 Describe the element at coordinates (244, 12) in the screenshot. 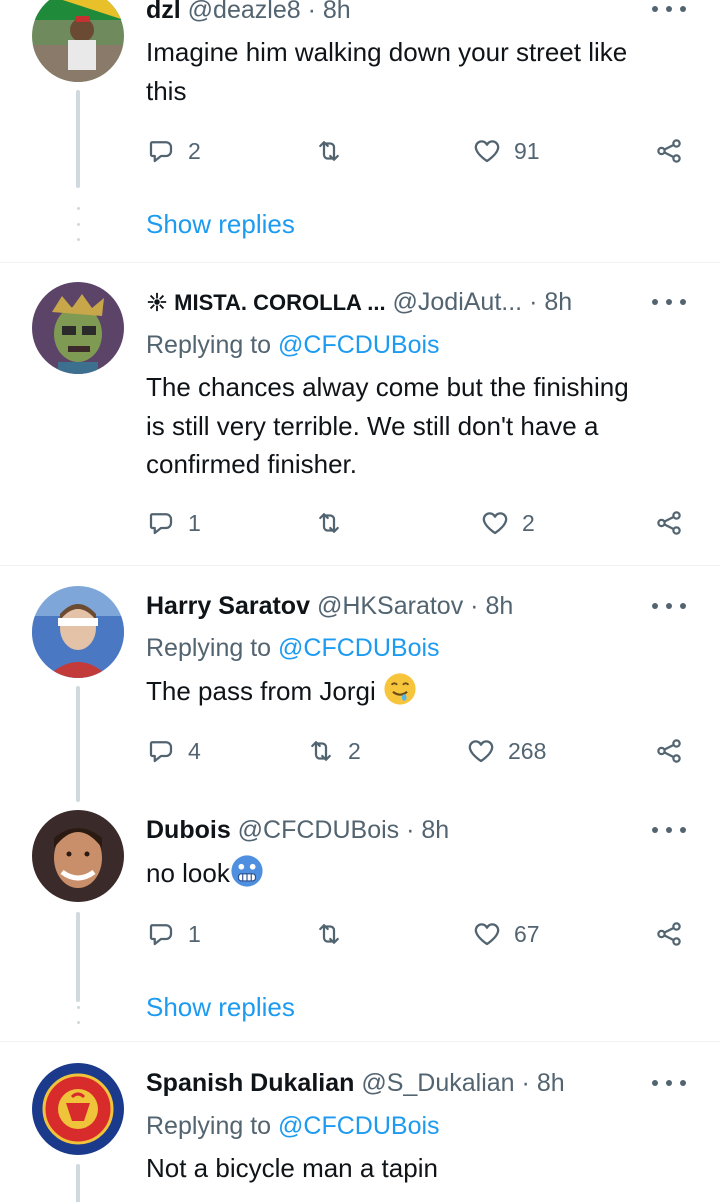

I see `user-handle: @deazle8` at that location.